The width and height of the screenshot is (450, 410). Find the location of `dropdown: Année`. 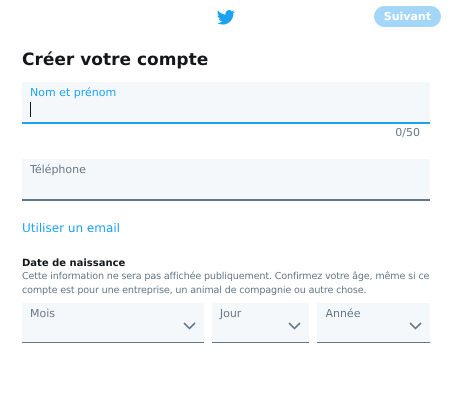

dropdown: Année is located at coordinates (373, 323).